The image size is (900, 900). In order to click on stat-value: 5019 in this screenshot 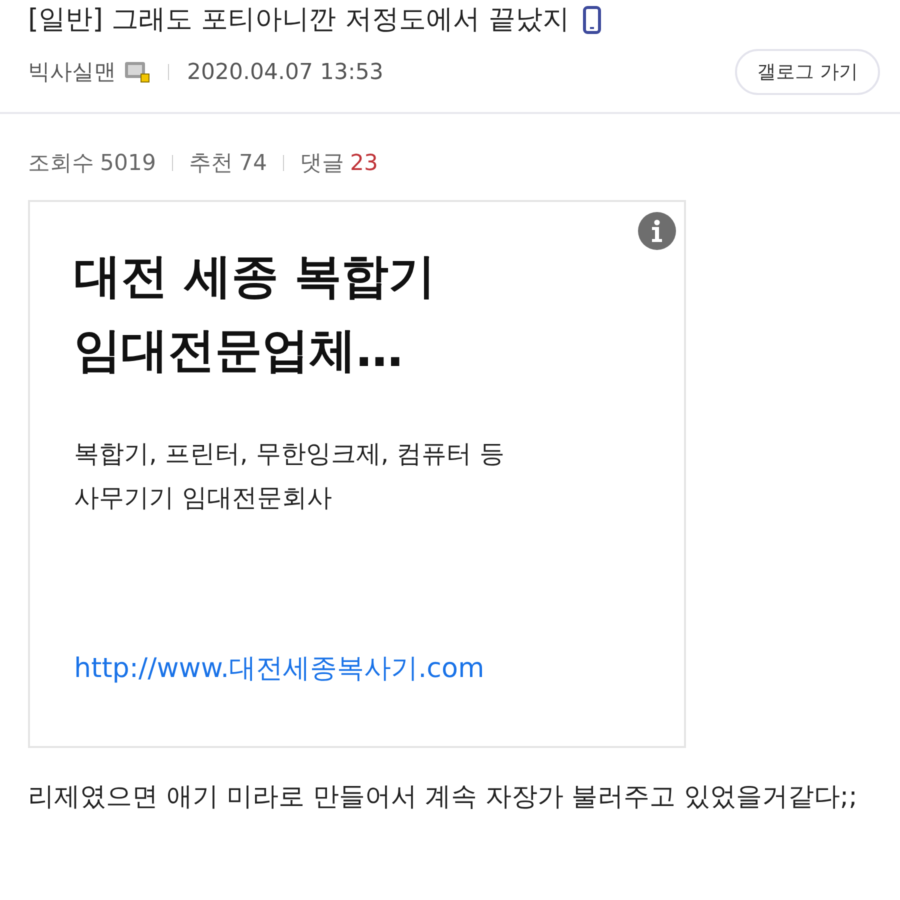, I will do `click(128, 163)`.